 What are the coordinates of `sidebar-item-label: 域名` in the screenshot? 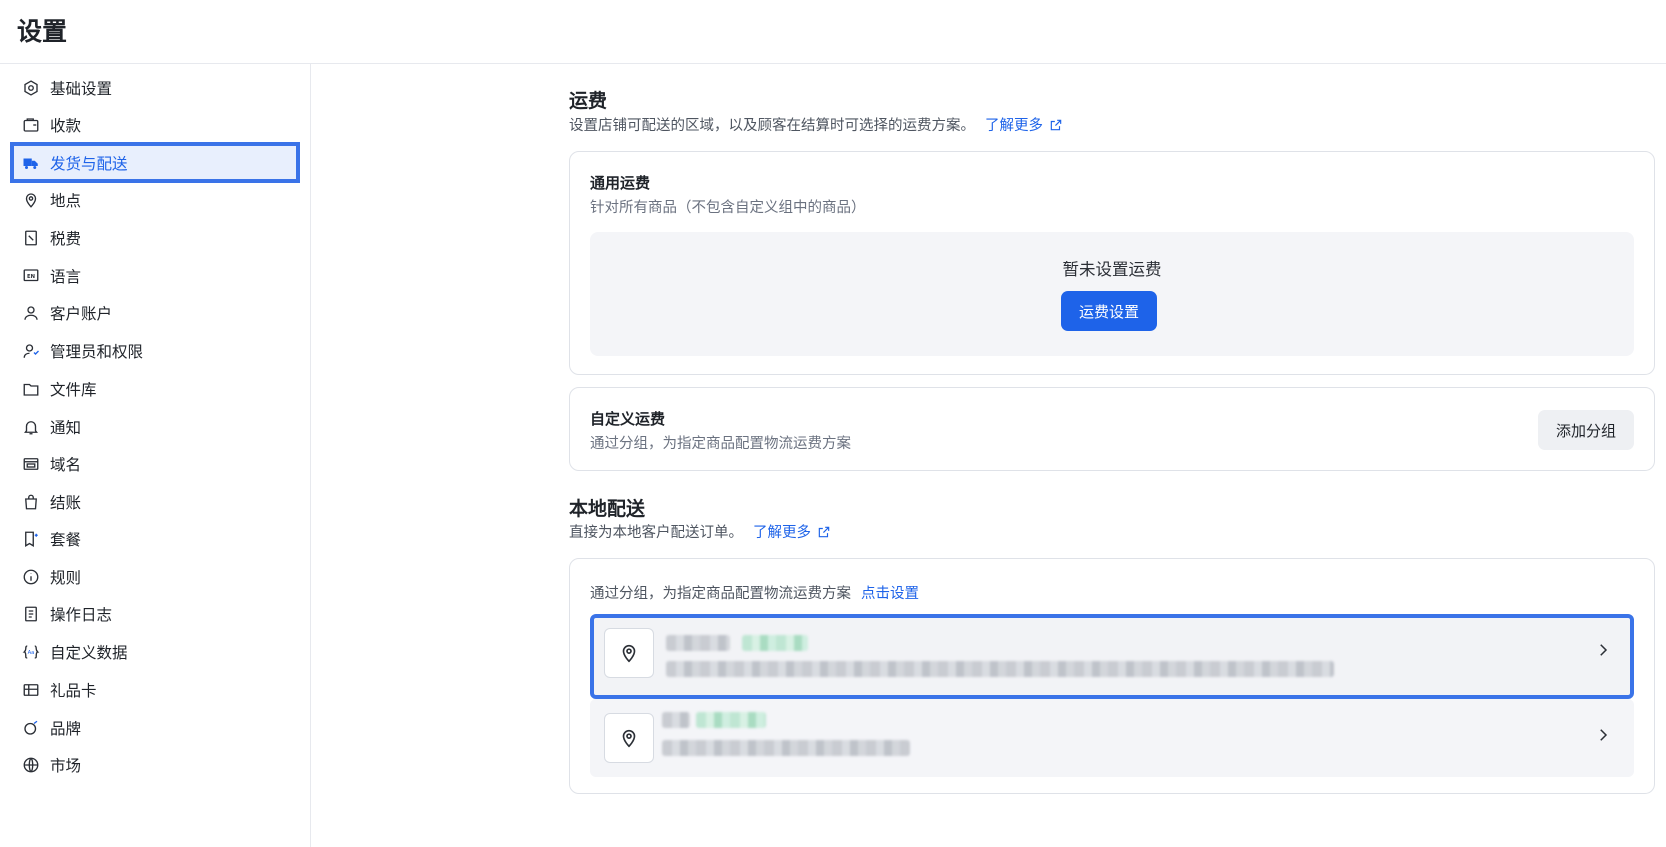 It's located at (66, 465).